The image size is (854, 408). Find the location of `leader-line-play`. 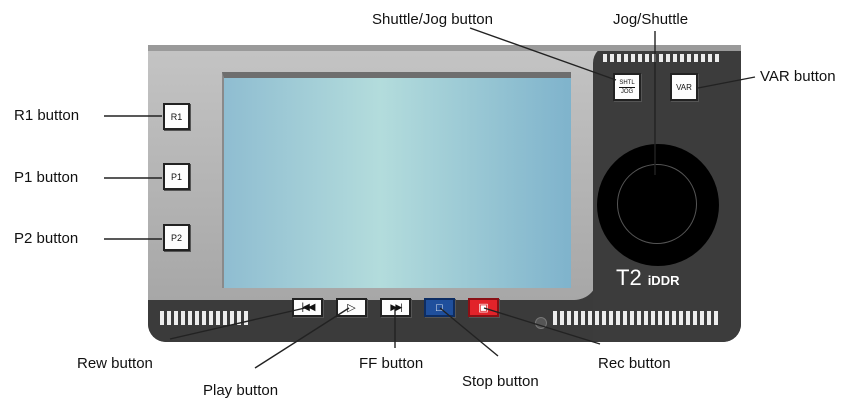

leader-line-play is located at coordinates (302, 338).